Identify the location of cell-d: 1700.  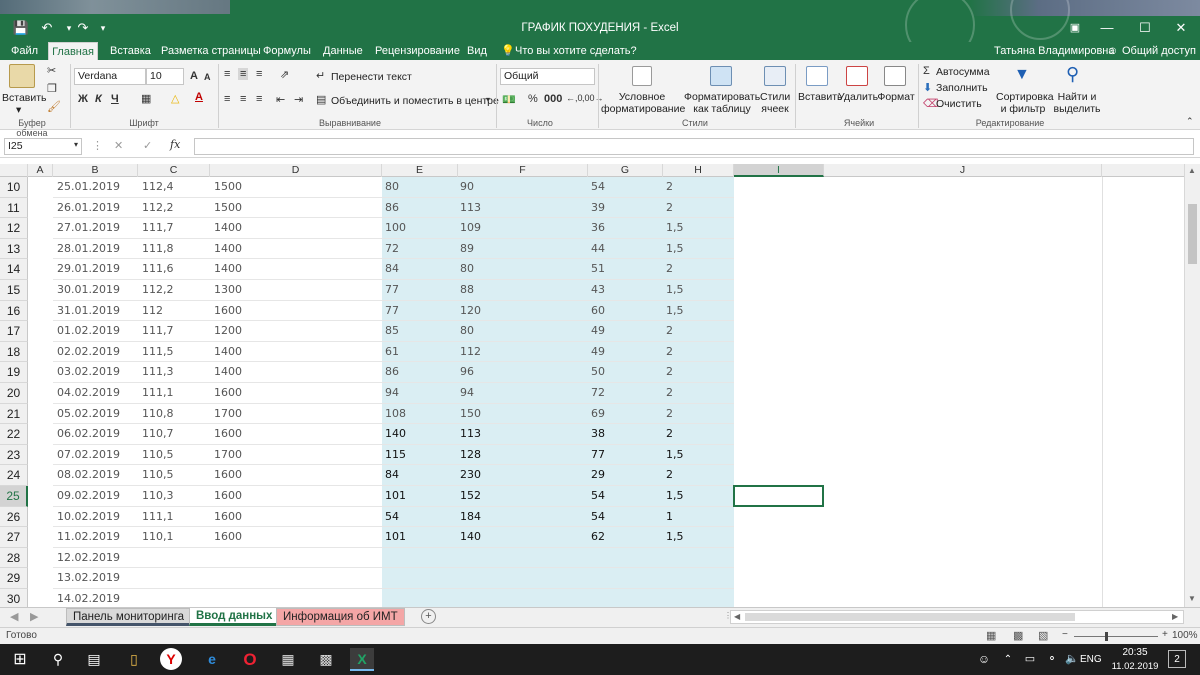
(294, 455).